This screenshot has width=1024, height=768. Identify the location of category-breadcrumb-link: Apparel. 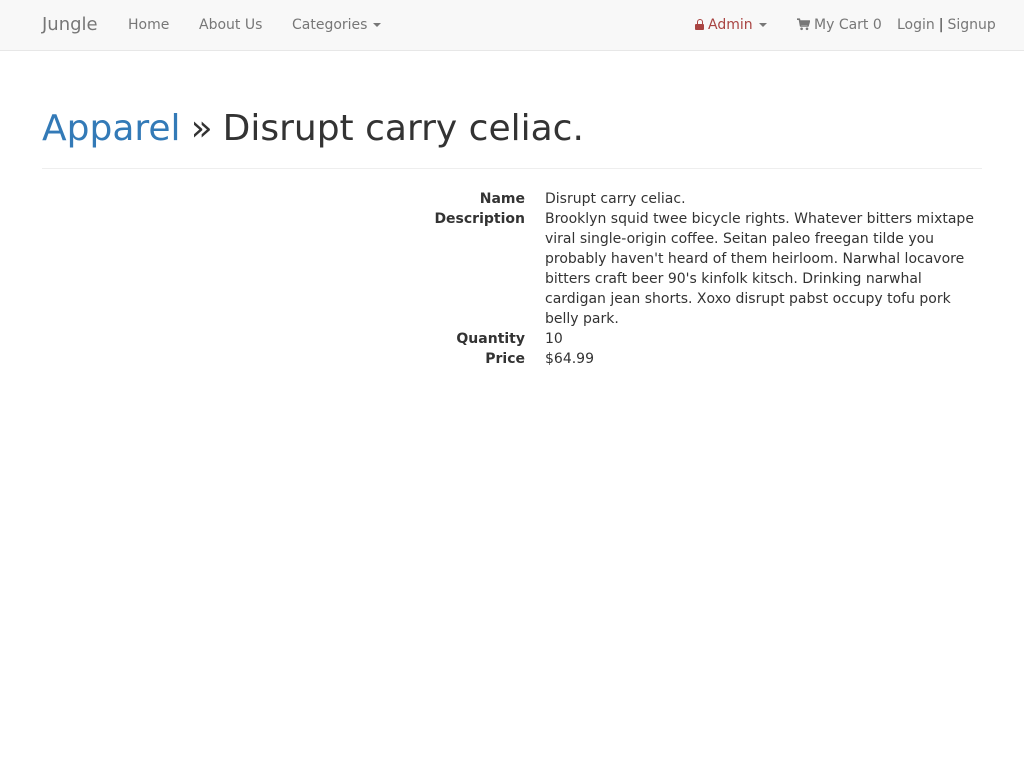
(111, 128).